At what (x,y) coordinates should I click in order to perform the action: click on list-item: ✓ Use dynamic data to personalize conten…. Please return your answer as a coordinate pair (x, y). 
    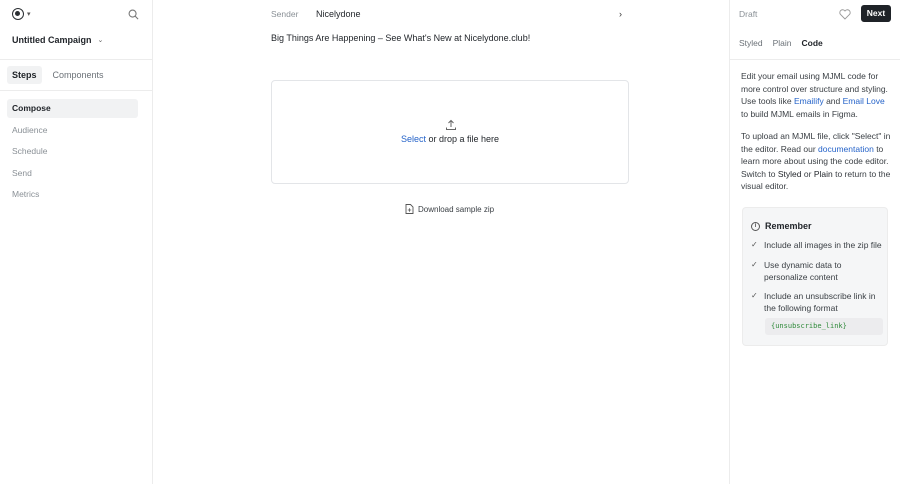
    Looking at the image, I should click on (818, 271).